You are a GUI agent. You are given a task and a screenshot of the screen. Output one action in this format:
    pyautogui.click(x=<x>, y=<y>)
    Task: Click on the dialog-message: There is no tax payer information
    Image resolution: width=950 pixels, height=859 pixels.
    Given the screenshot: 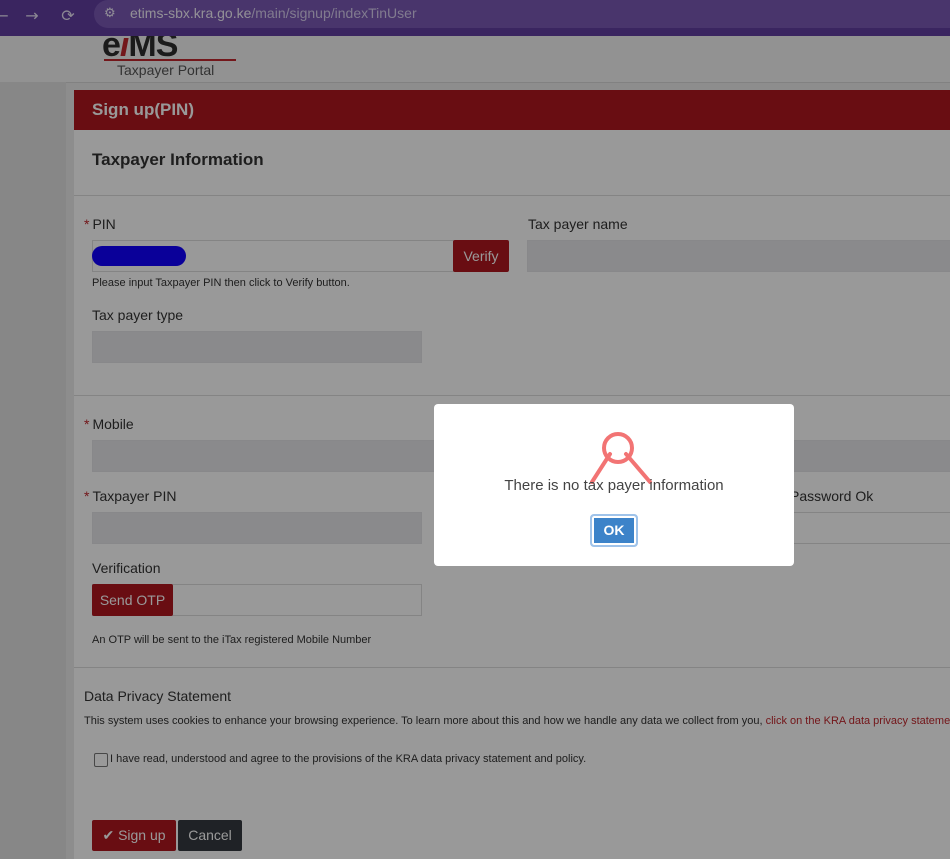 What is the action you would take?
    pyautogui.click(x=614, y=485)
    